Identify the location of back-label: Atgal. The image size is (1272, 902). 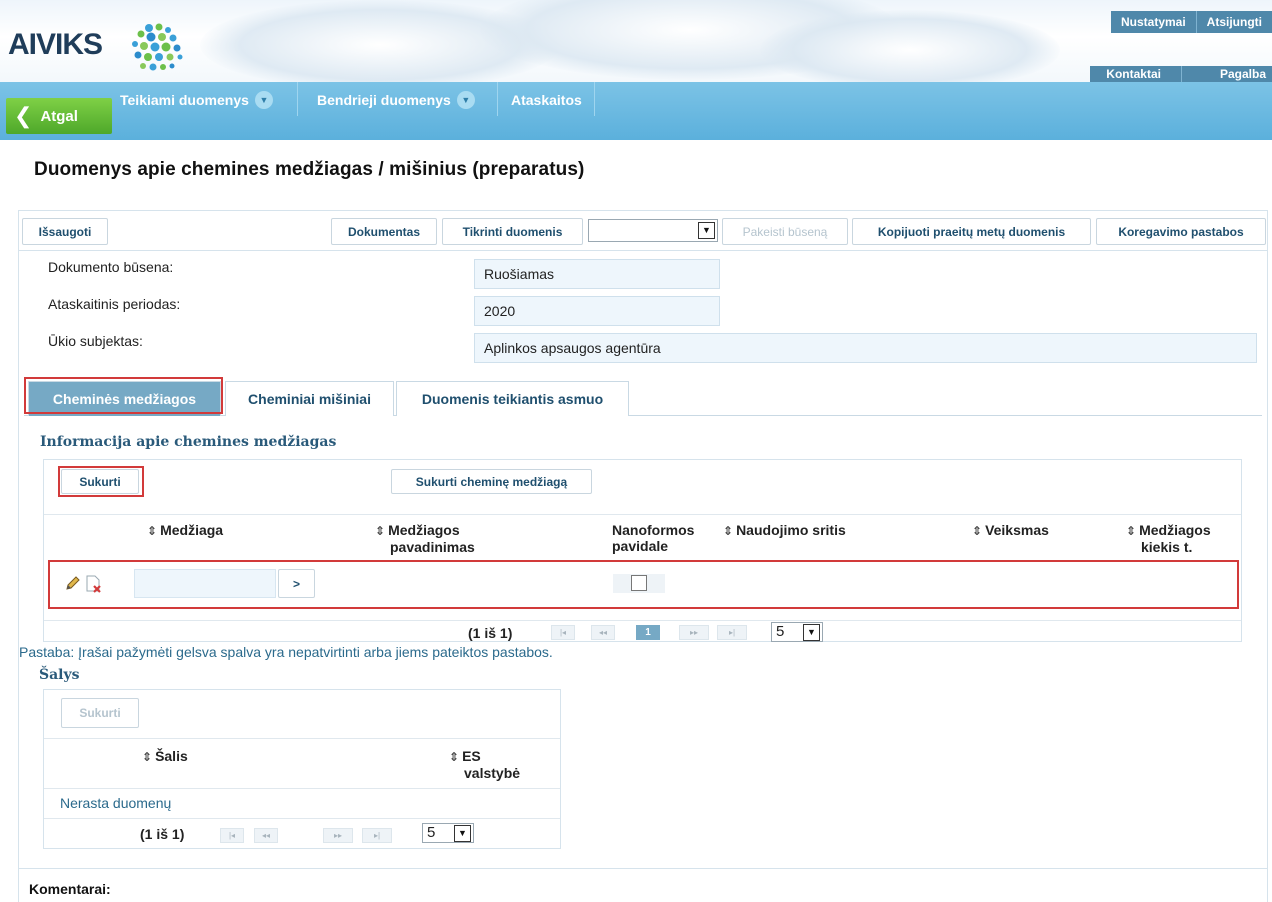
(59, 116).